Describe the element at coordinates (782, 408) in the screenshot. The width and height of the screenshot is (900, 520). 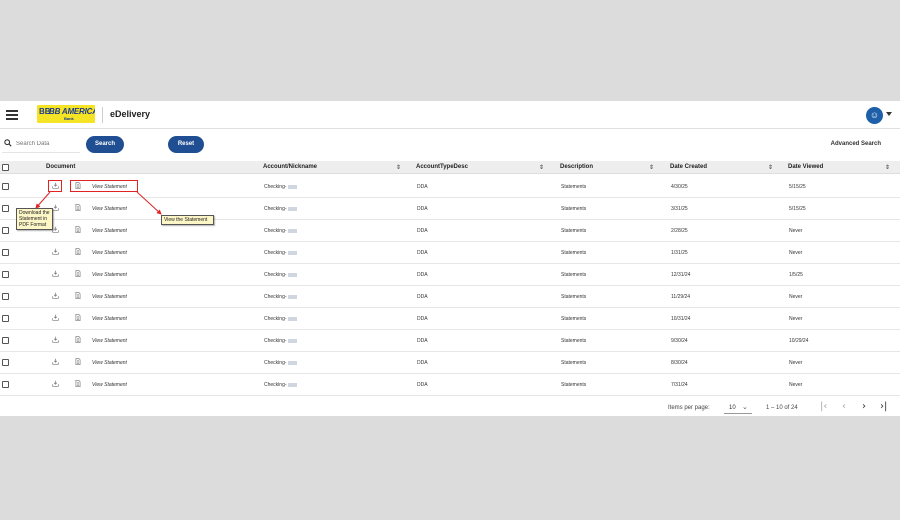
I see `page-range: 1 – 10 of 24` at that location.